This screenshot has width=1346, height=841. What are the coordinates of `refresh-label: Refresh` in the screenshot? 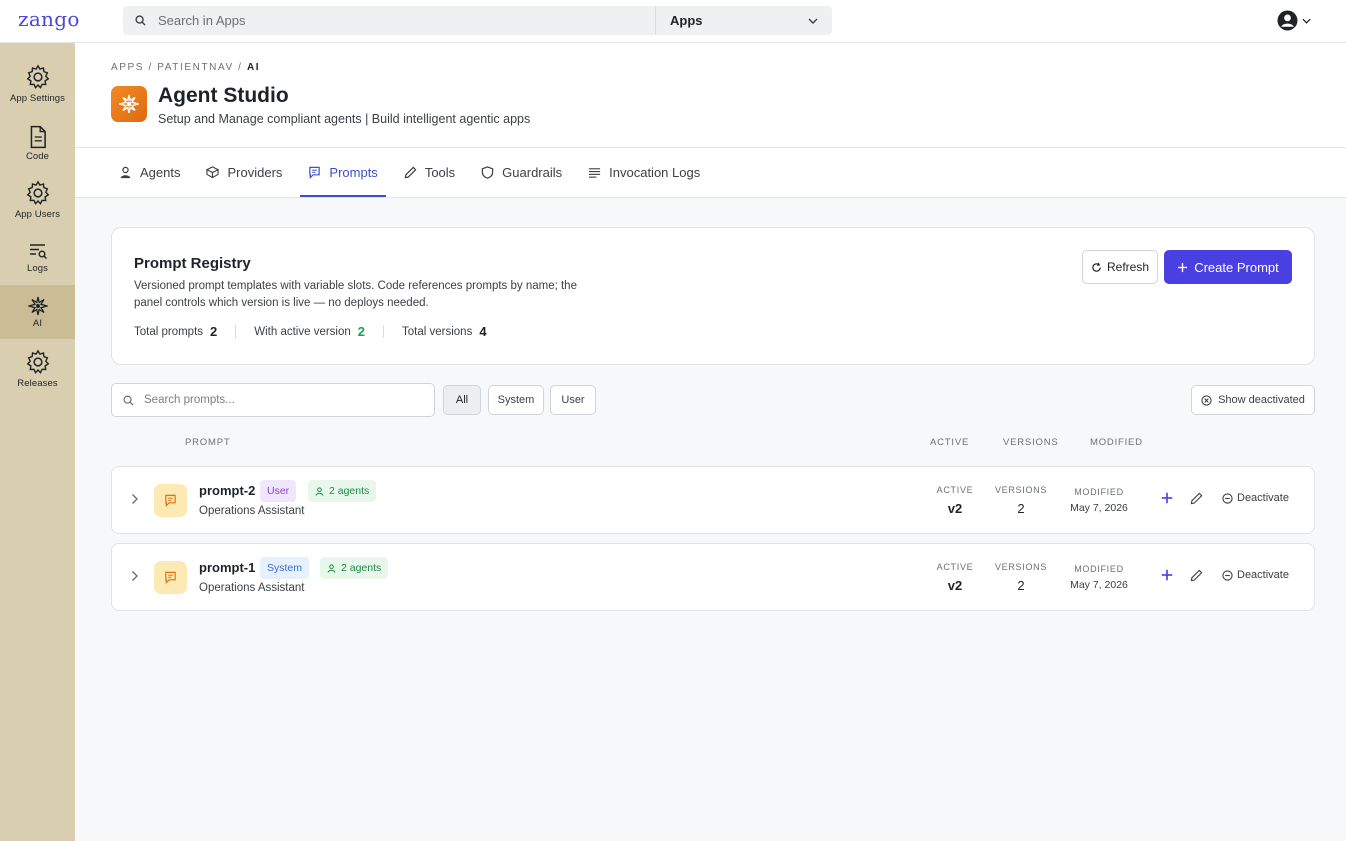 It's located at (1128, 267).